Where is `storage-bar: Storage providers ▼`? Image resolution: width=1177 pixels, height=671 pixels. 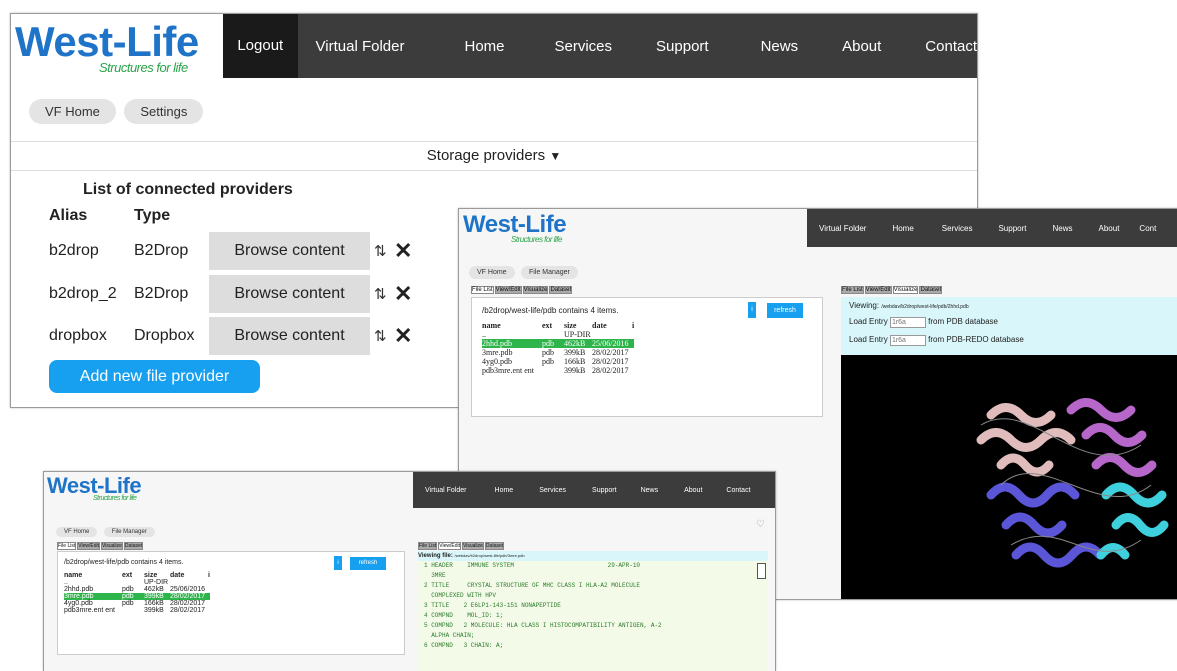 storage-bar: Storage providers ▼ is located at coordinates (494, 156).